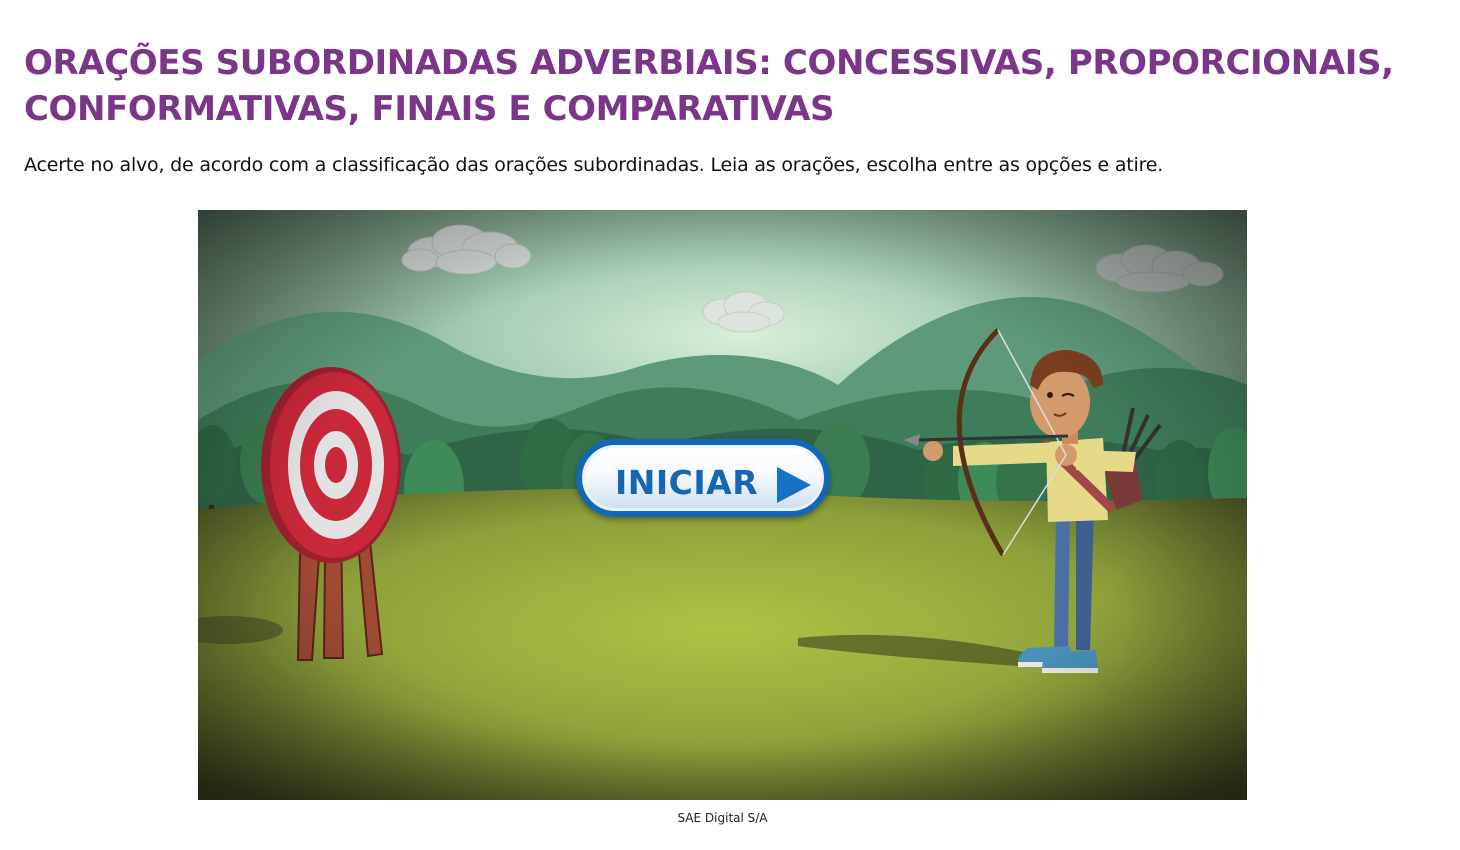 The width and height of the screenshot is (1460, 850). Describe the element at coordinates (722, 818) in the screenshot. I see `image-credit: SAE Digital S/A` at that location.